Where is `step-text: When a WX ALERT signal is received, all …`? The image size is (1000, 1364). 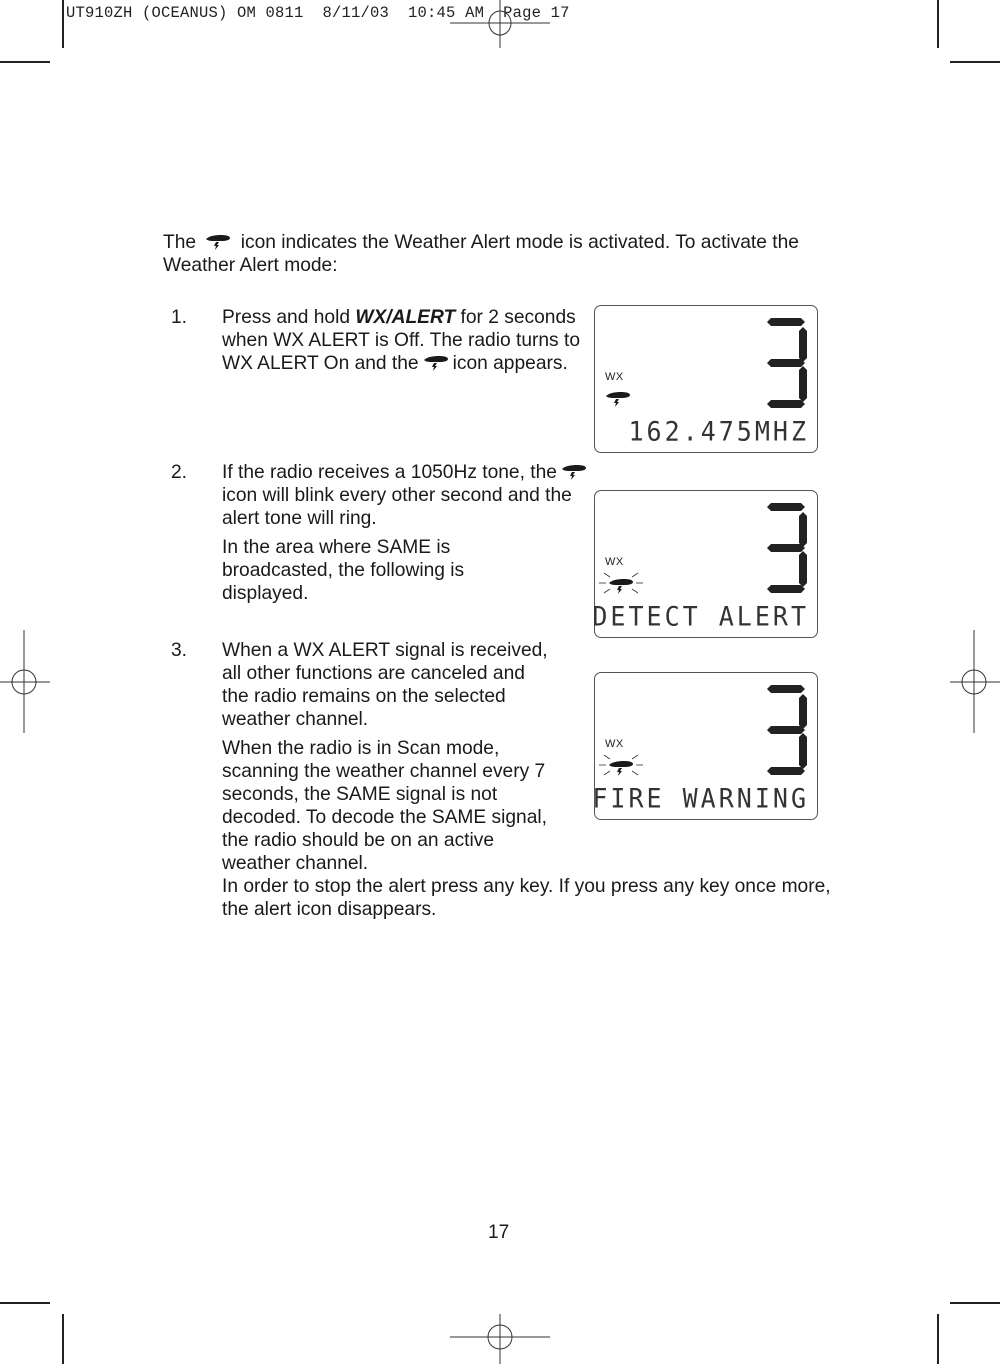
step-text: When a WX ALERT signal is received, all … is located at coordinates (412, 757).